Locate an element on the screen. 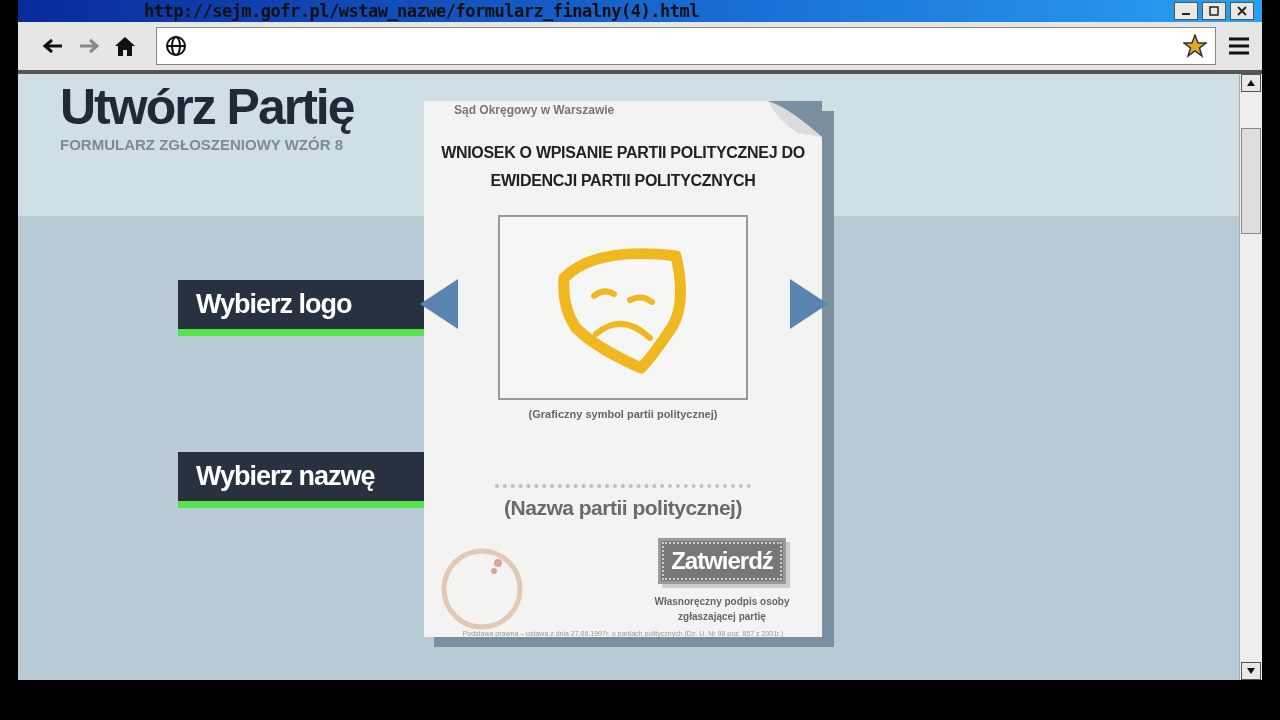 The width and height of the screenshot is (1280, 720). maximize-button is located at coordinates (1214, 11).